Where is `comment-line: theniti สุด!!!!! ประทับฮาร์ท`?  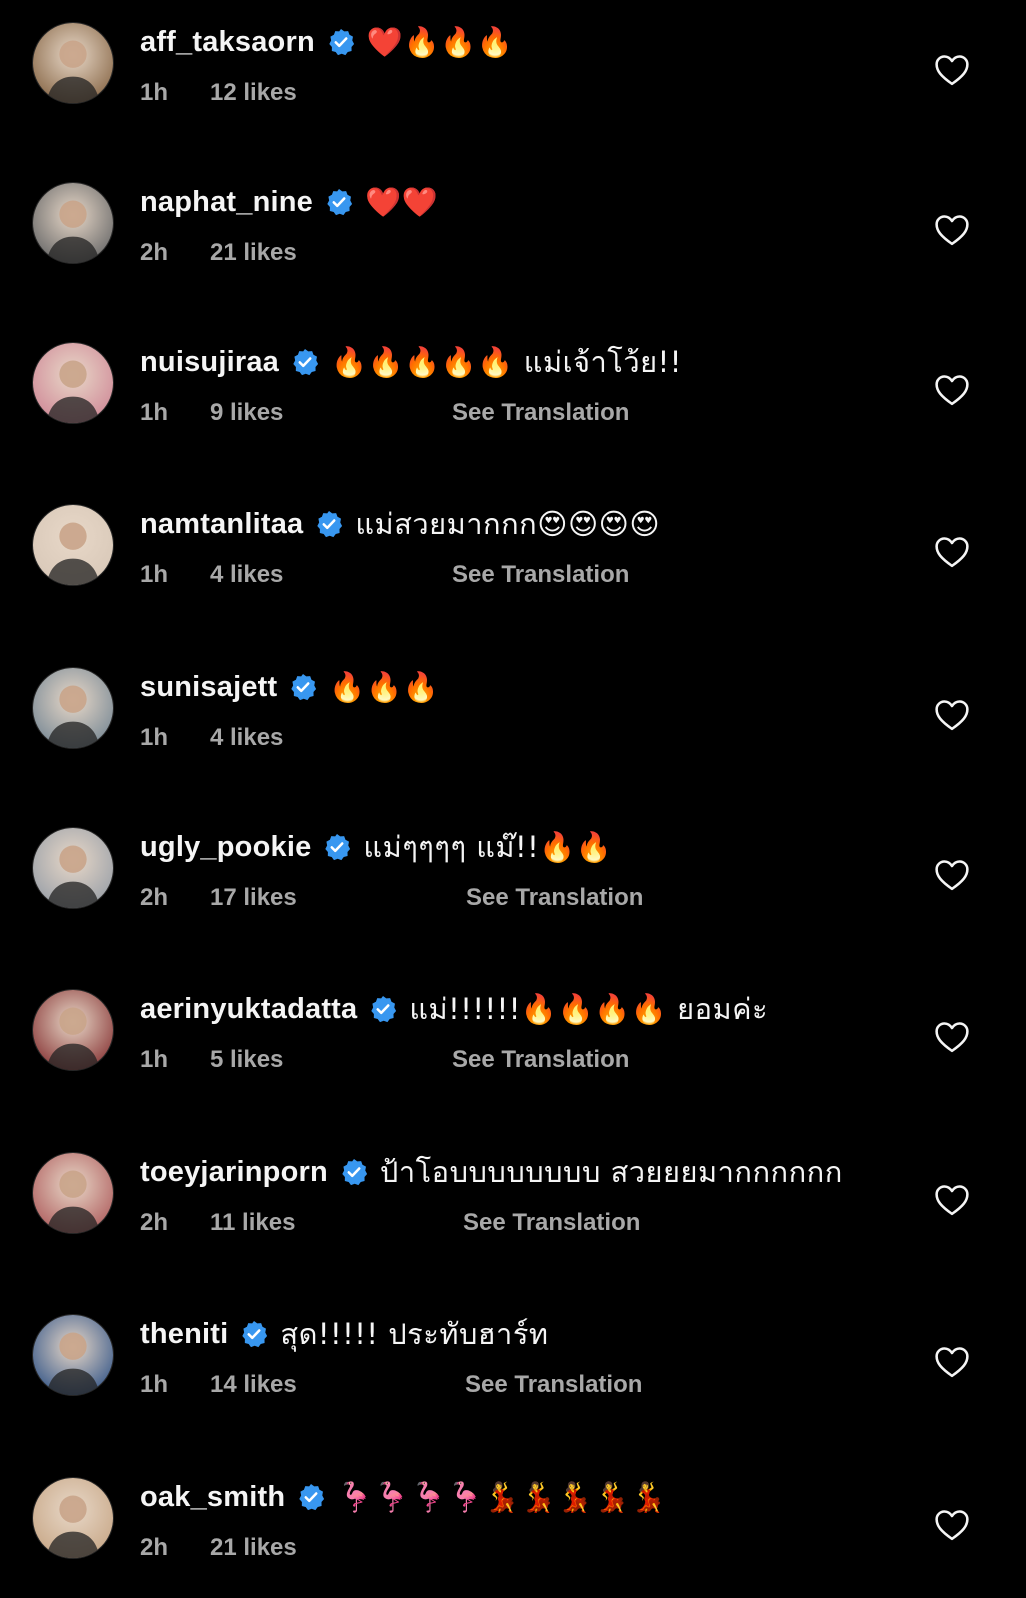
comment-line: theniti สุด!!!!! ประทับฮาร์ท is located at coordinates (344, 1334).